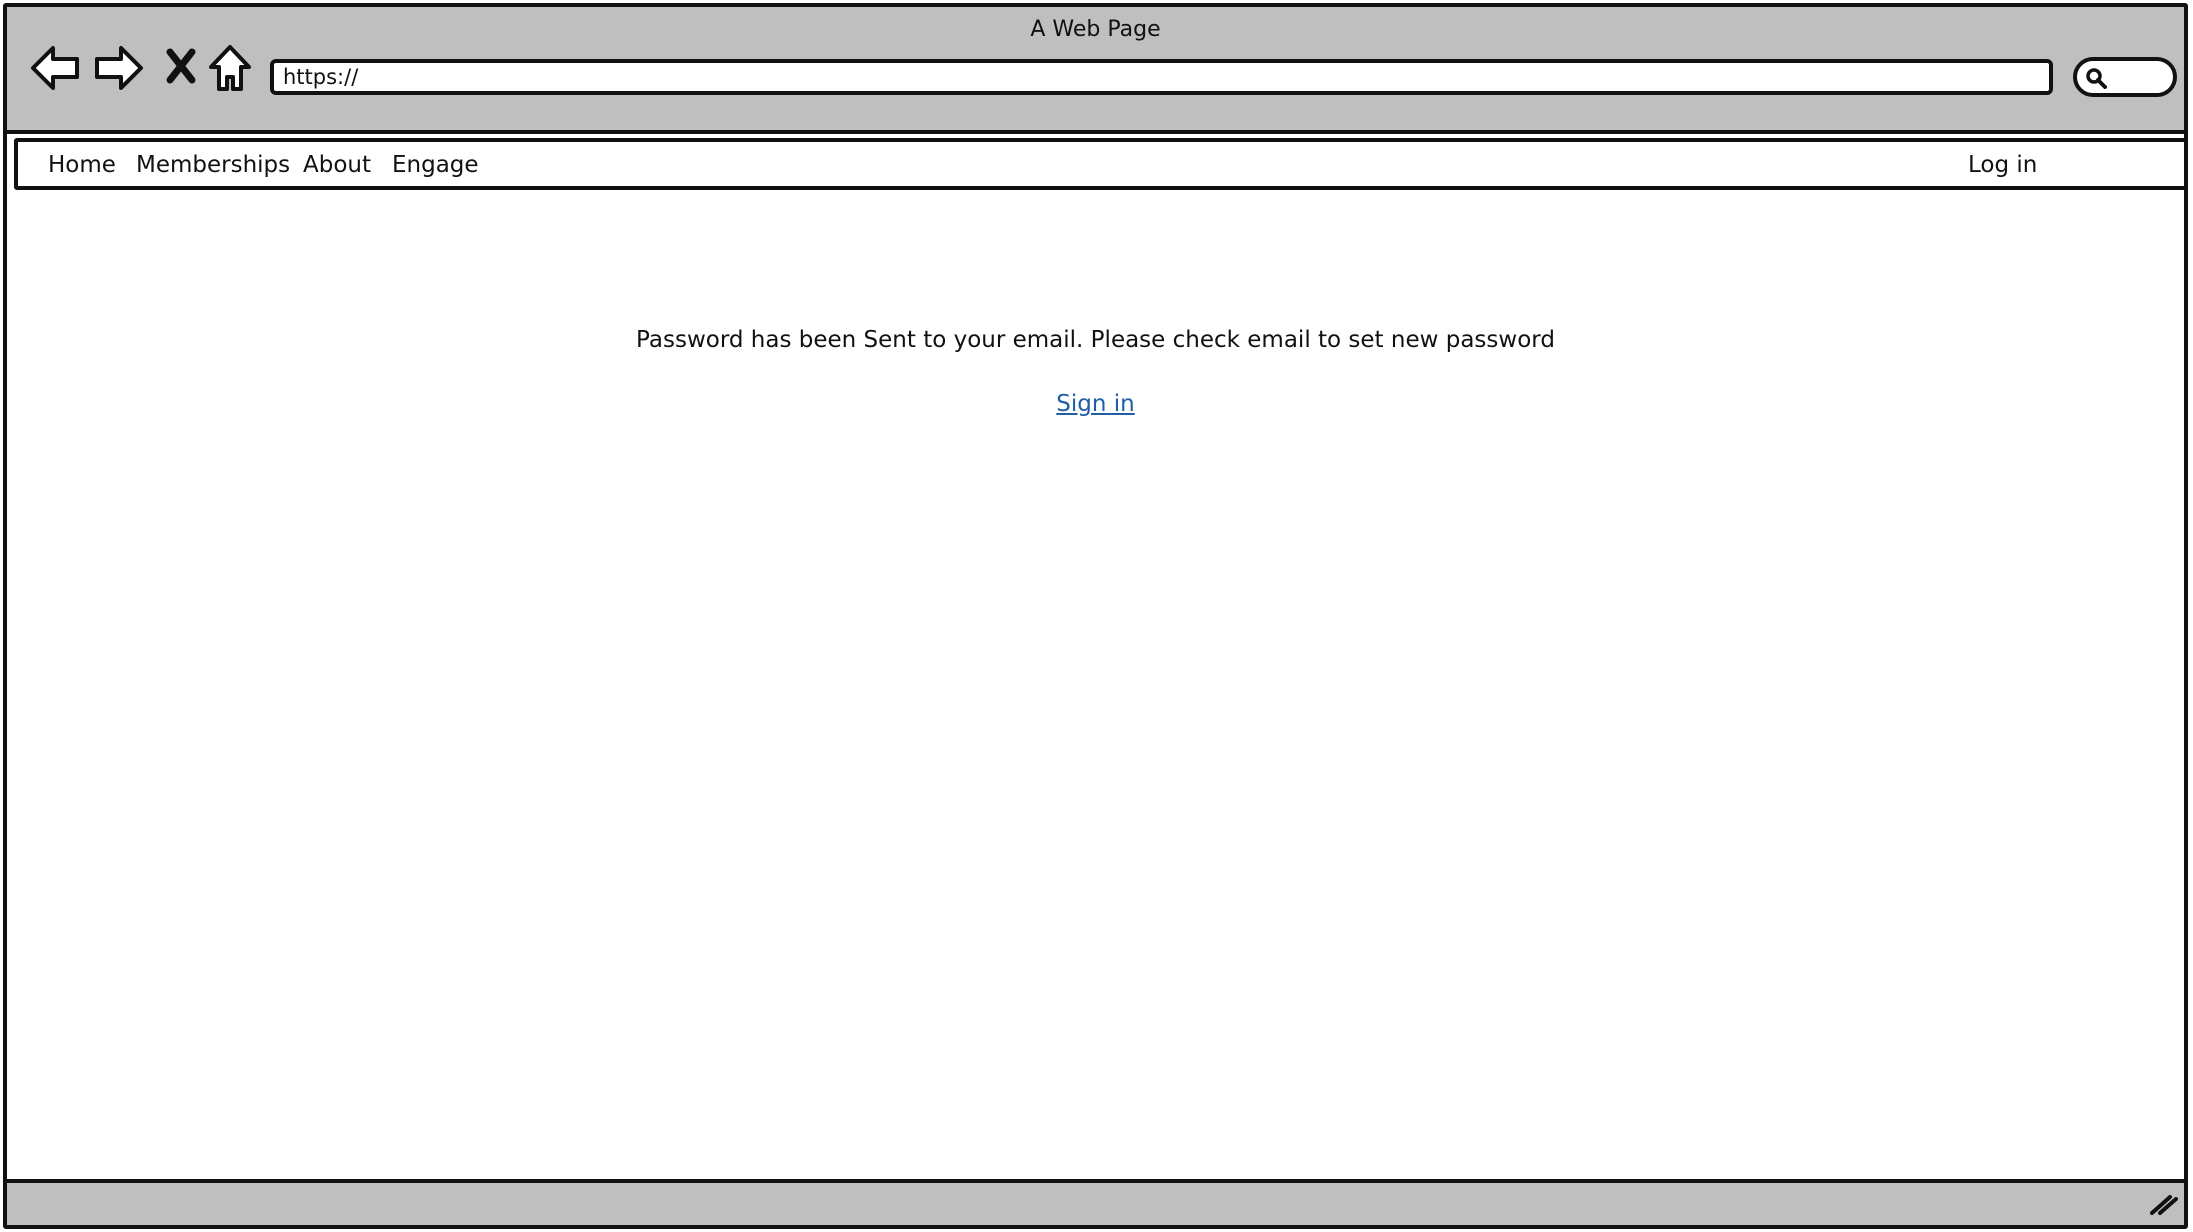 This screenshot has height=1232, width=2193. Describe the element at coordinates (1161, 77) in the screenshot. I see `url-input: https://` at that location.